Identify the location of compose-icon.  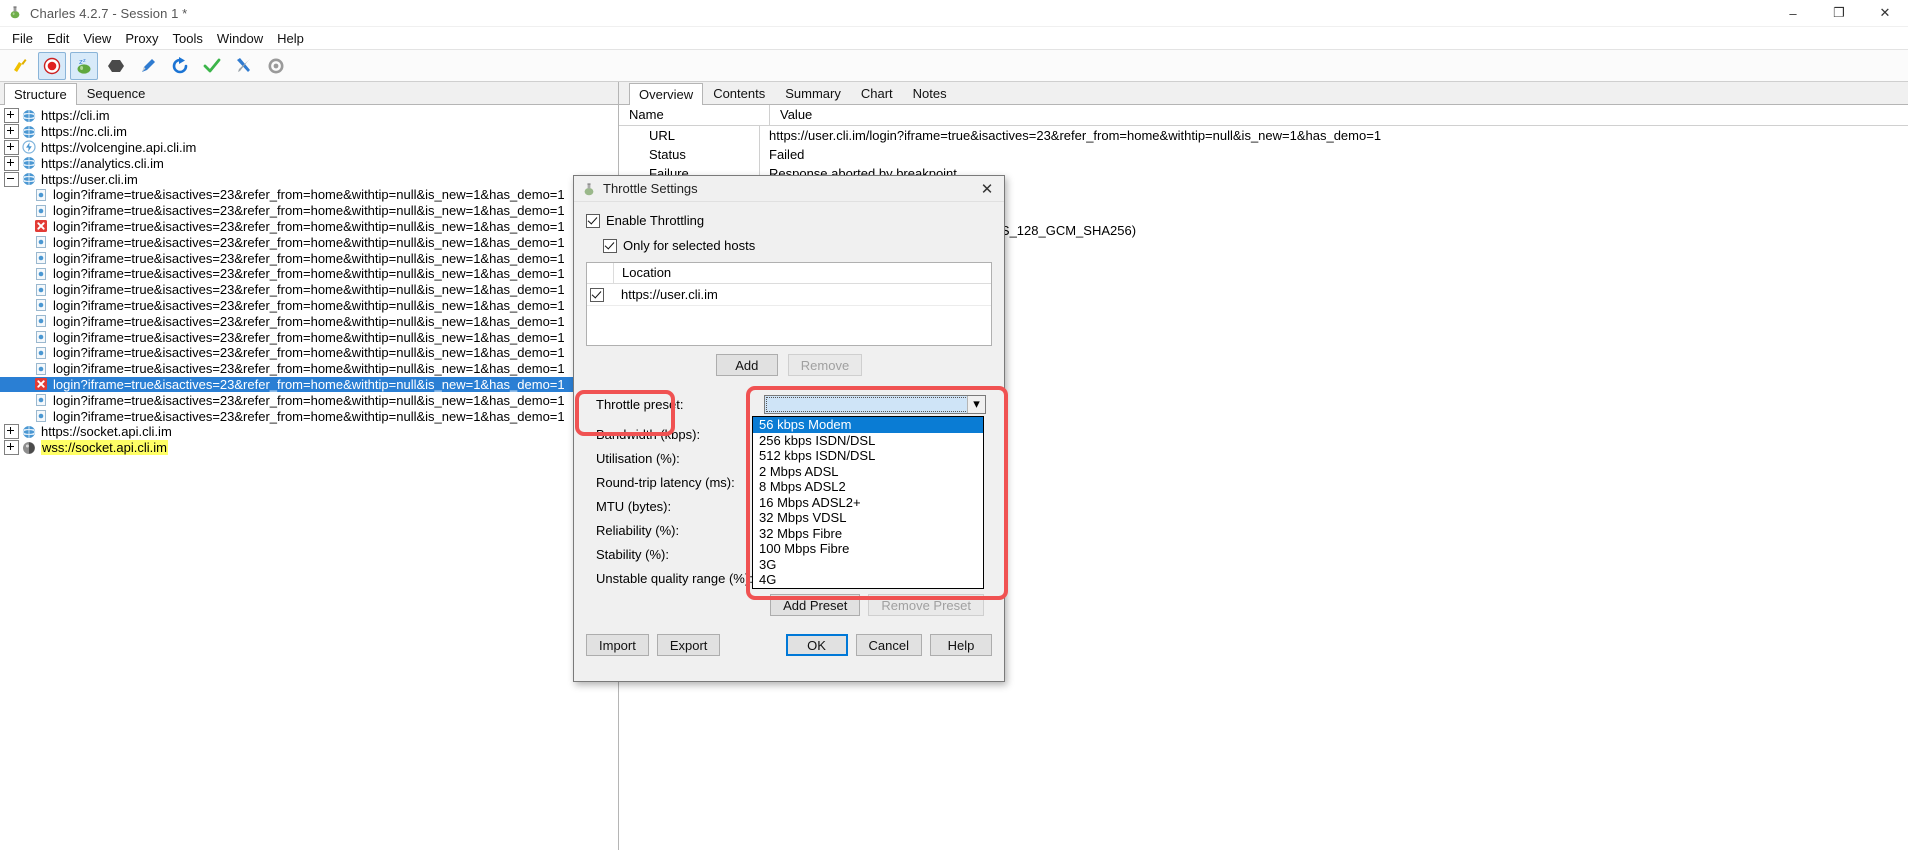
(148, 66).